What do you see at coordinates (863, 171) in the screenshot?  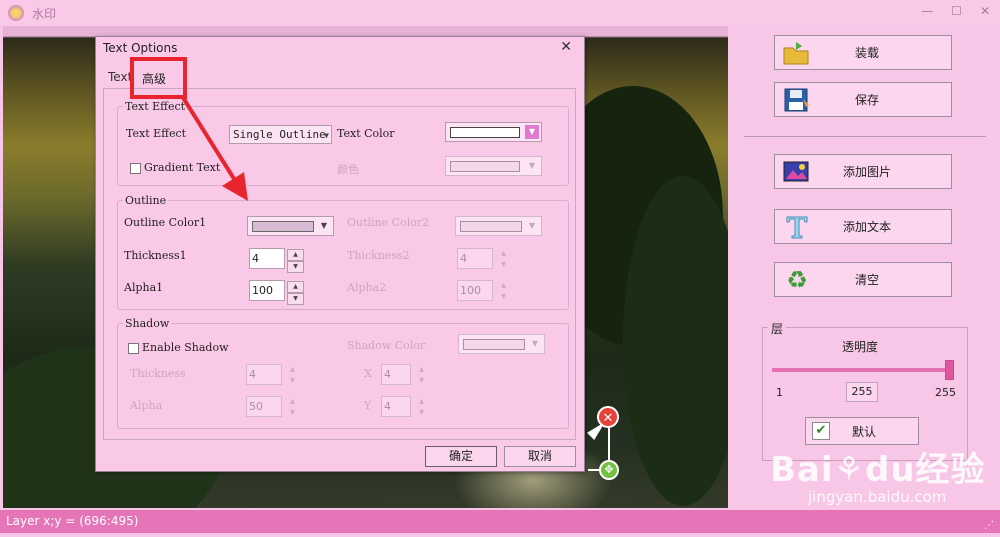 I see `add-image-button: 添加图片` at bounding box center [863, 171].